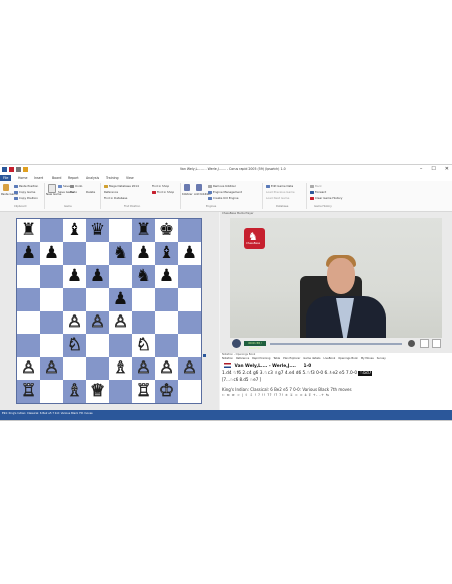  What do you see at coordinates (76, 186) in the screenshot?
I see `undo-button: Undo` at bounding box center [76, 186].